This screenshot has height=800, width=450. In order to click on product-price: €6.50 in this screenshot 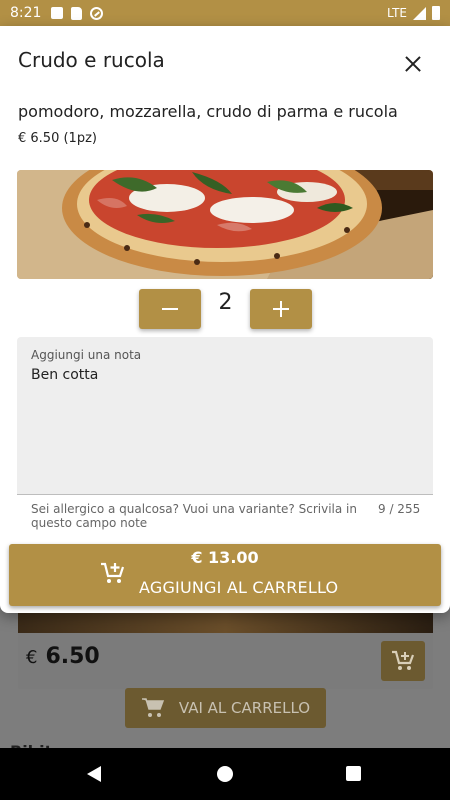, I will do `click(63, 656)`.